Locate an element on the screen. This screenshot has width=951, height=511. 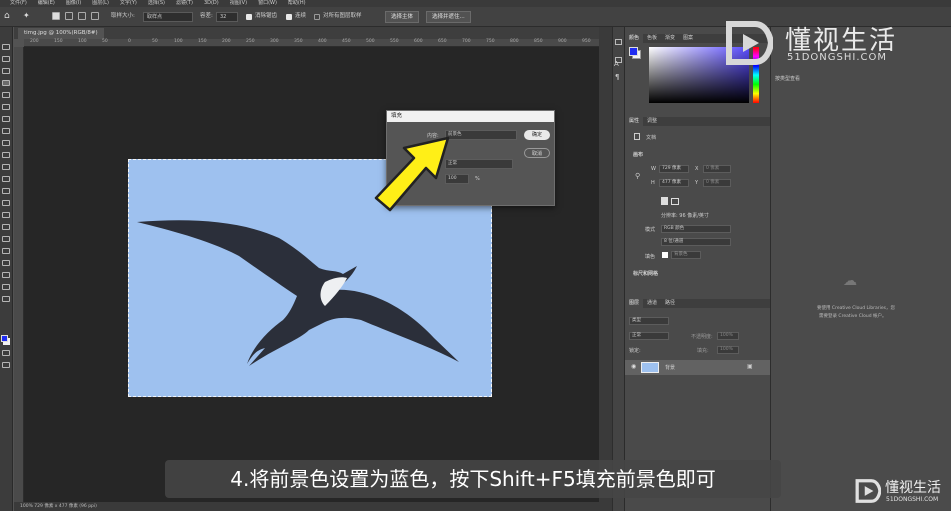
tab-channels: 通道 is located at coordinates (652, 303).